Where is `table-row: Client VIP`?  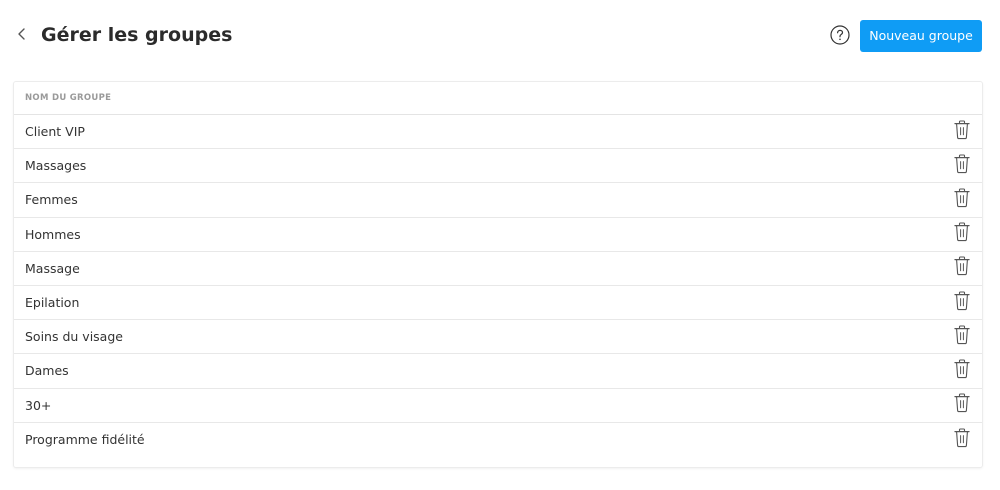
table-row: Client VIP is located at coordinates (498, 132).